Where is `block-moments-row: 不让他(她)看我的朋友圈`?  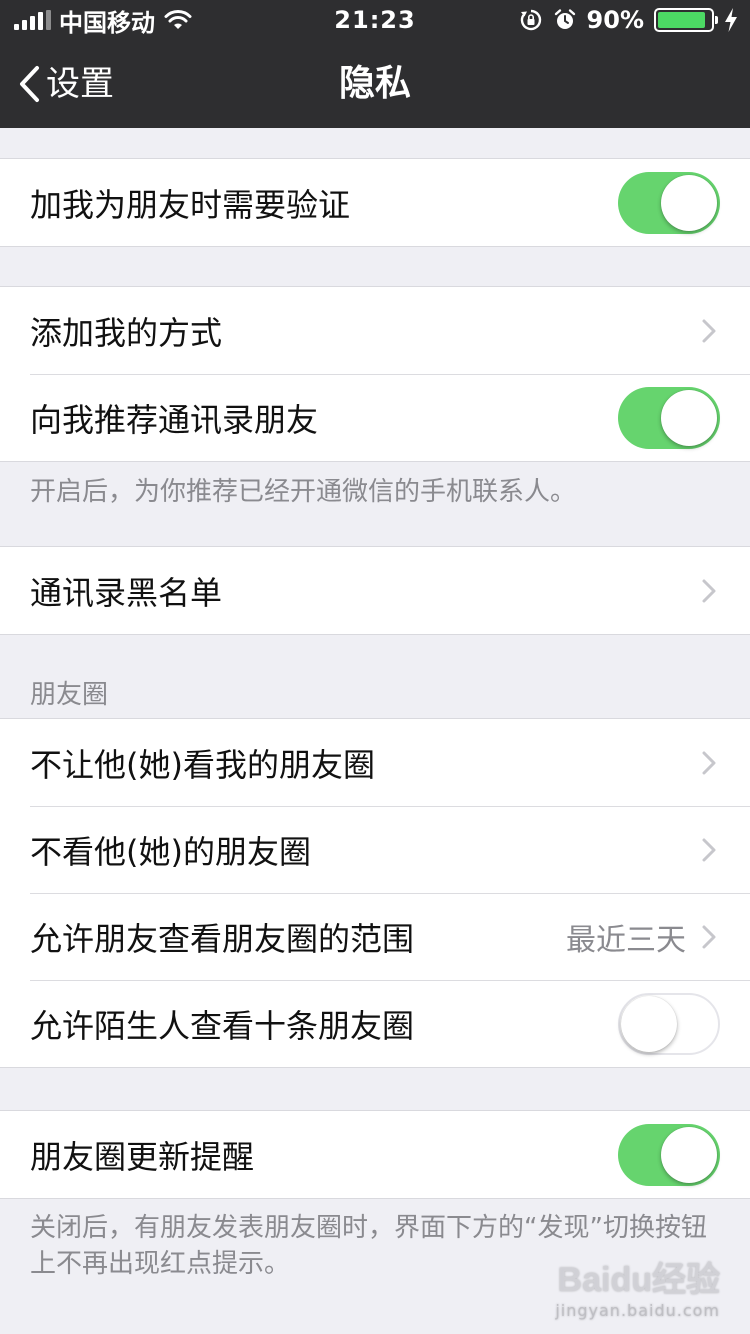 block-moments-row: 不让他(她)看我的朋友圈 is located at coordinates (375, 762).